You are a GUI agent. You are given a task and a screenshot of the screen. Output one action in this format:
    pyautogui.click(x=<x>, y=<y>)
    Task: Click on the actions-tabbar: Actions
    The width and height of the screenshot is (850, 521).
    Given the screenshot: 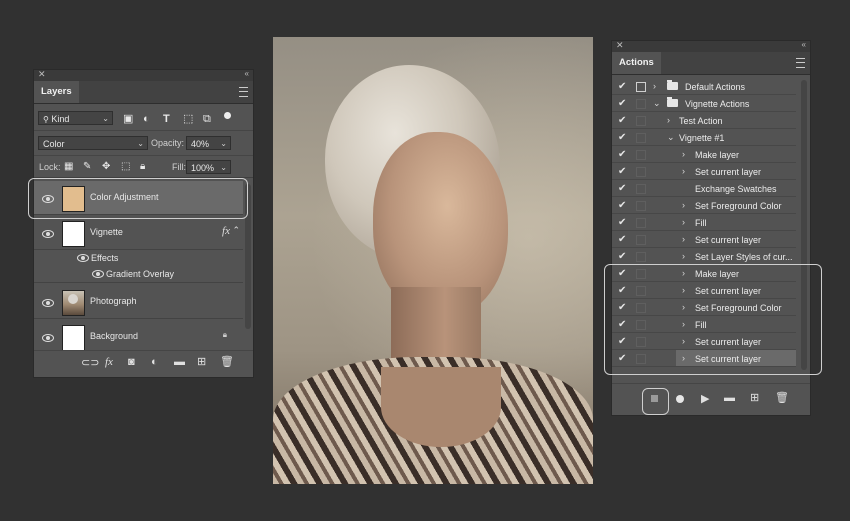 What is the action you would take?
    pyautogui.click(x=711, y=63)
    